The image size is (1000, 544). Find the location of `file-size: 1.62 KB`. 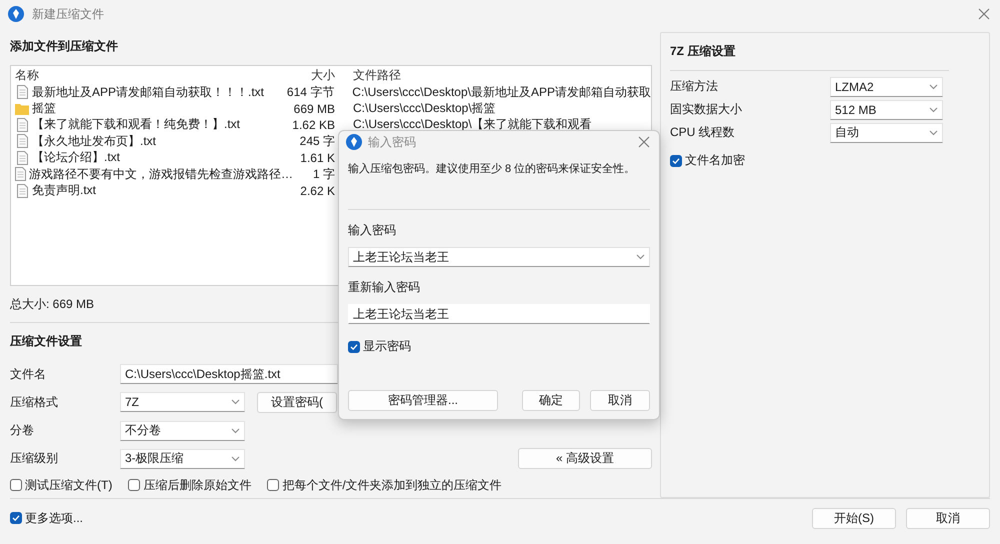

file-size: 1.62 KB is located at coordinates (313, 125).